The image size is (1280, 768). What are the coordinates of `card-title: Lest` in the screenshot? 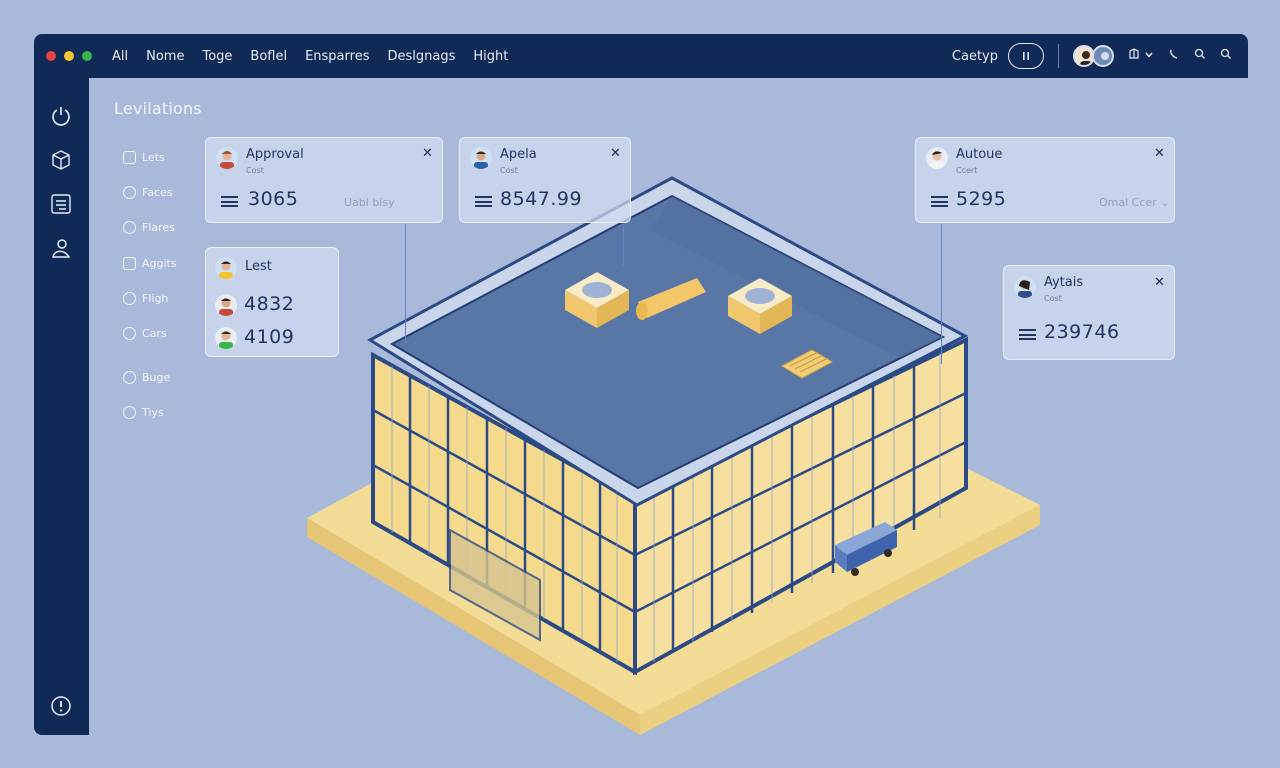 It's located at (258, 266).